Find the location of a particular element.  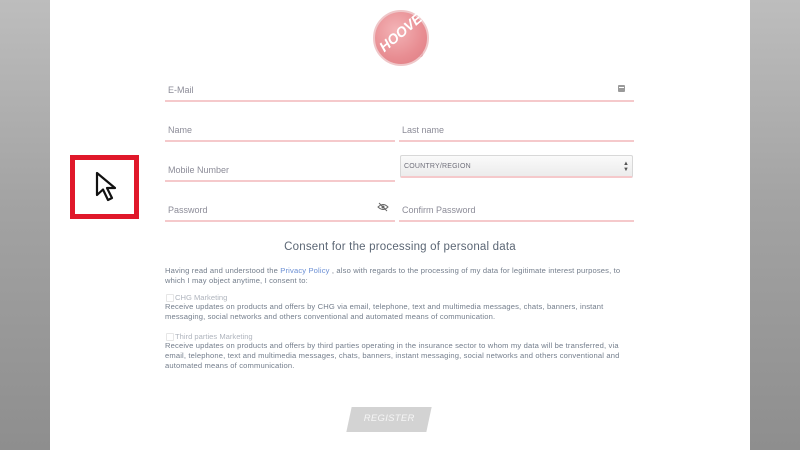

country-select-value: COUNTRY/REGION is located at coordinates (437, 166).